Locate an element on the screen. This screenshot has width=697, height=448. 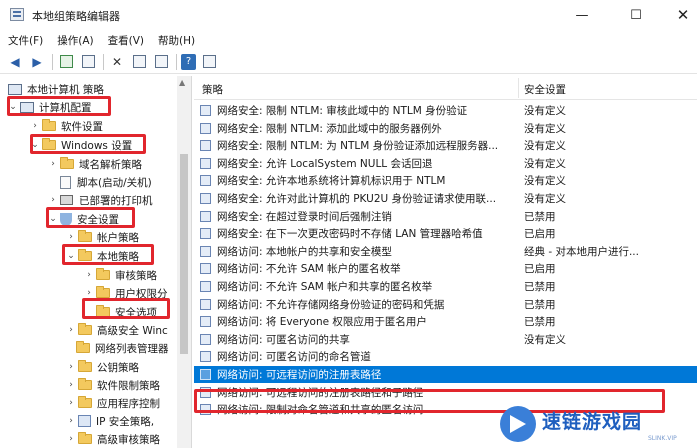
policy-name: 网络访问: 可匿名访问的共享 is located at coordinates (283, 339).